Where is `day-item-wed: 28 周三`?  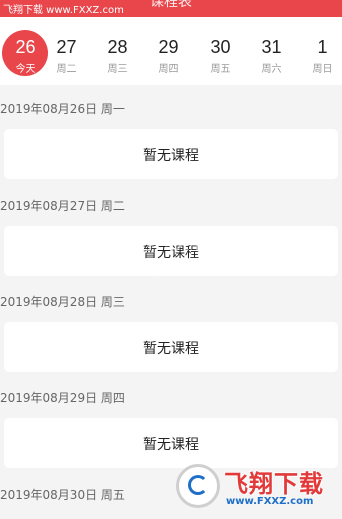
day-item-wed: 28 周三 is located at coordinates (117, 51).